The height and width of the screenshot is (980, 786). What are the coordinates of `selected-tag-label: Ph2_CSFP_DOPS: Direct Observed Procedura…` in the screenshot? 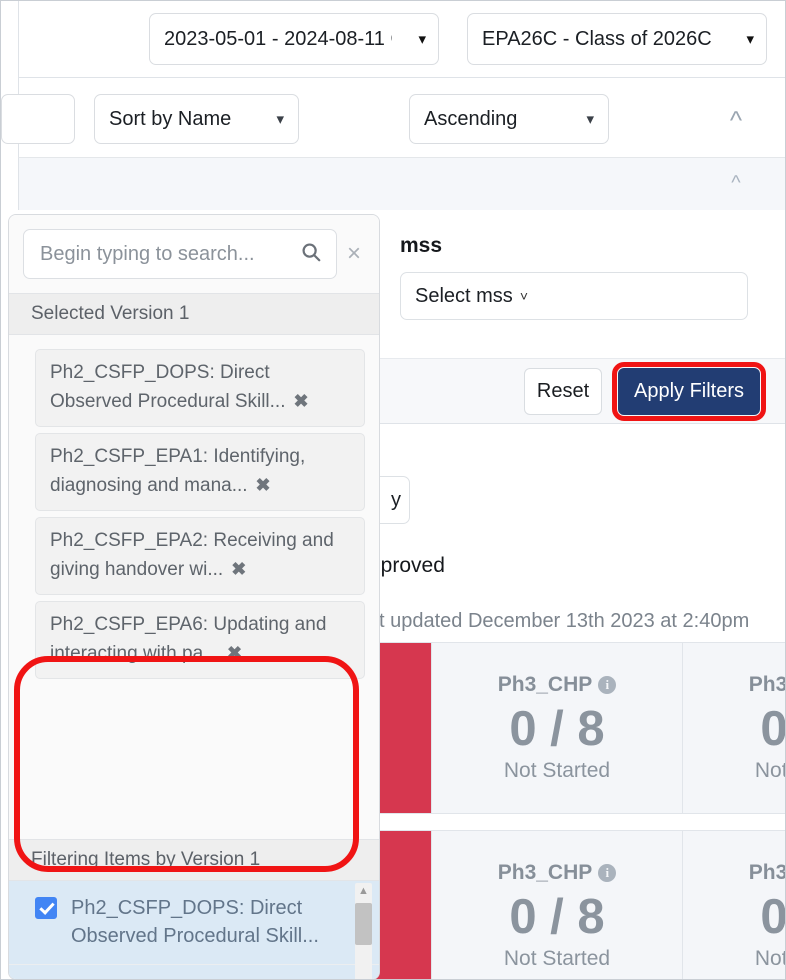 It's located at (168, 387).